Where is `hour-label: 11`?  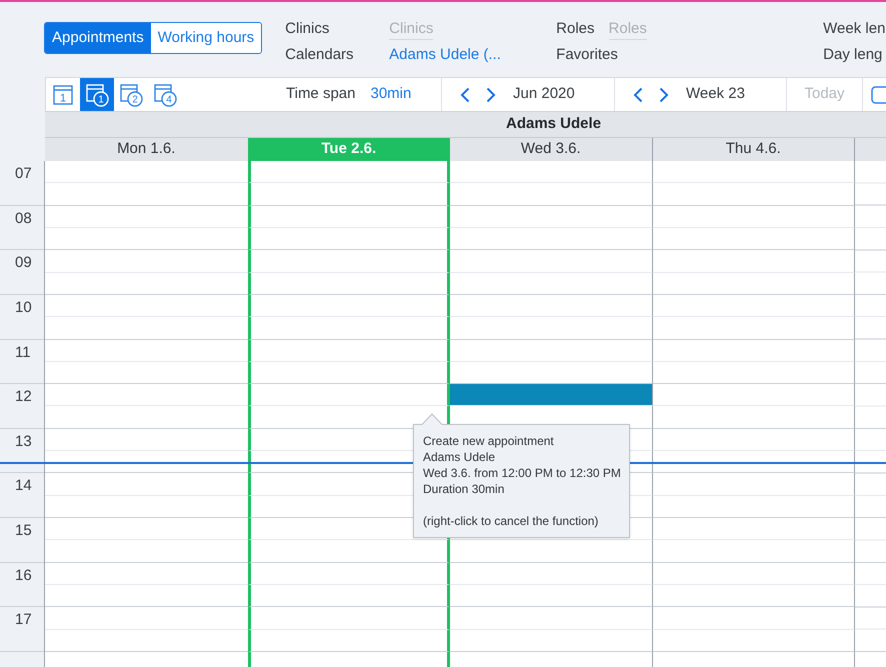
hour-label: 11 is located at coordinates (23, 352).